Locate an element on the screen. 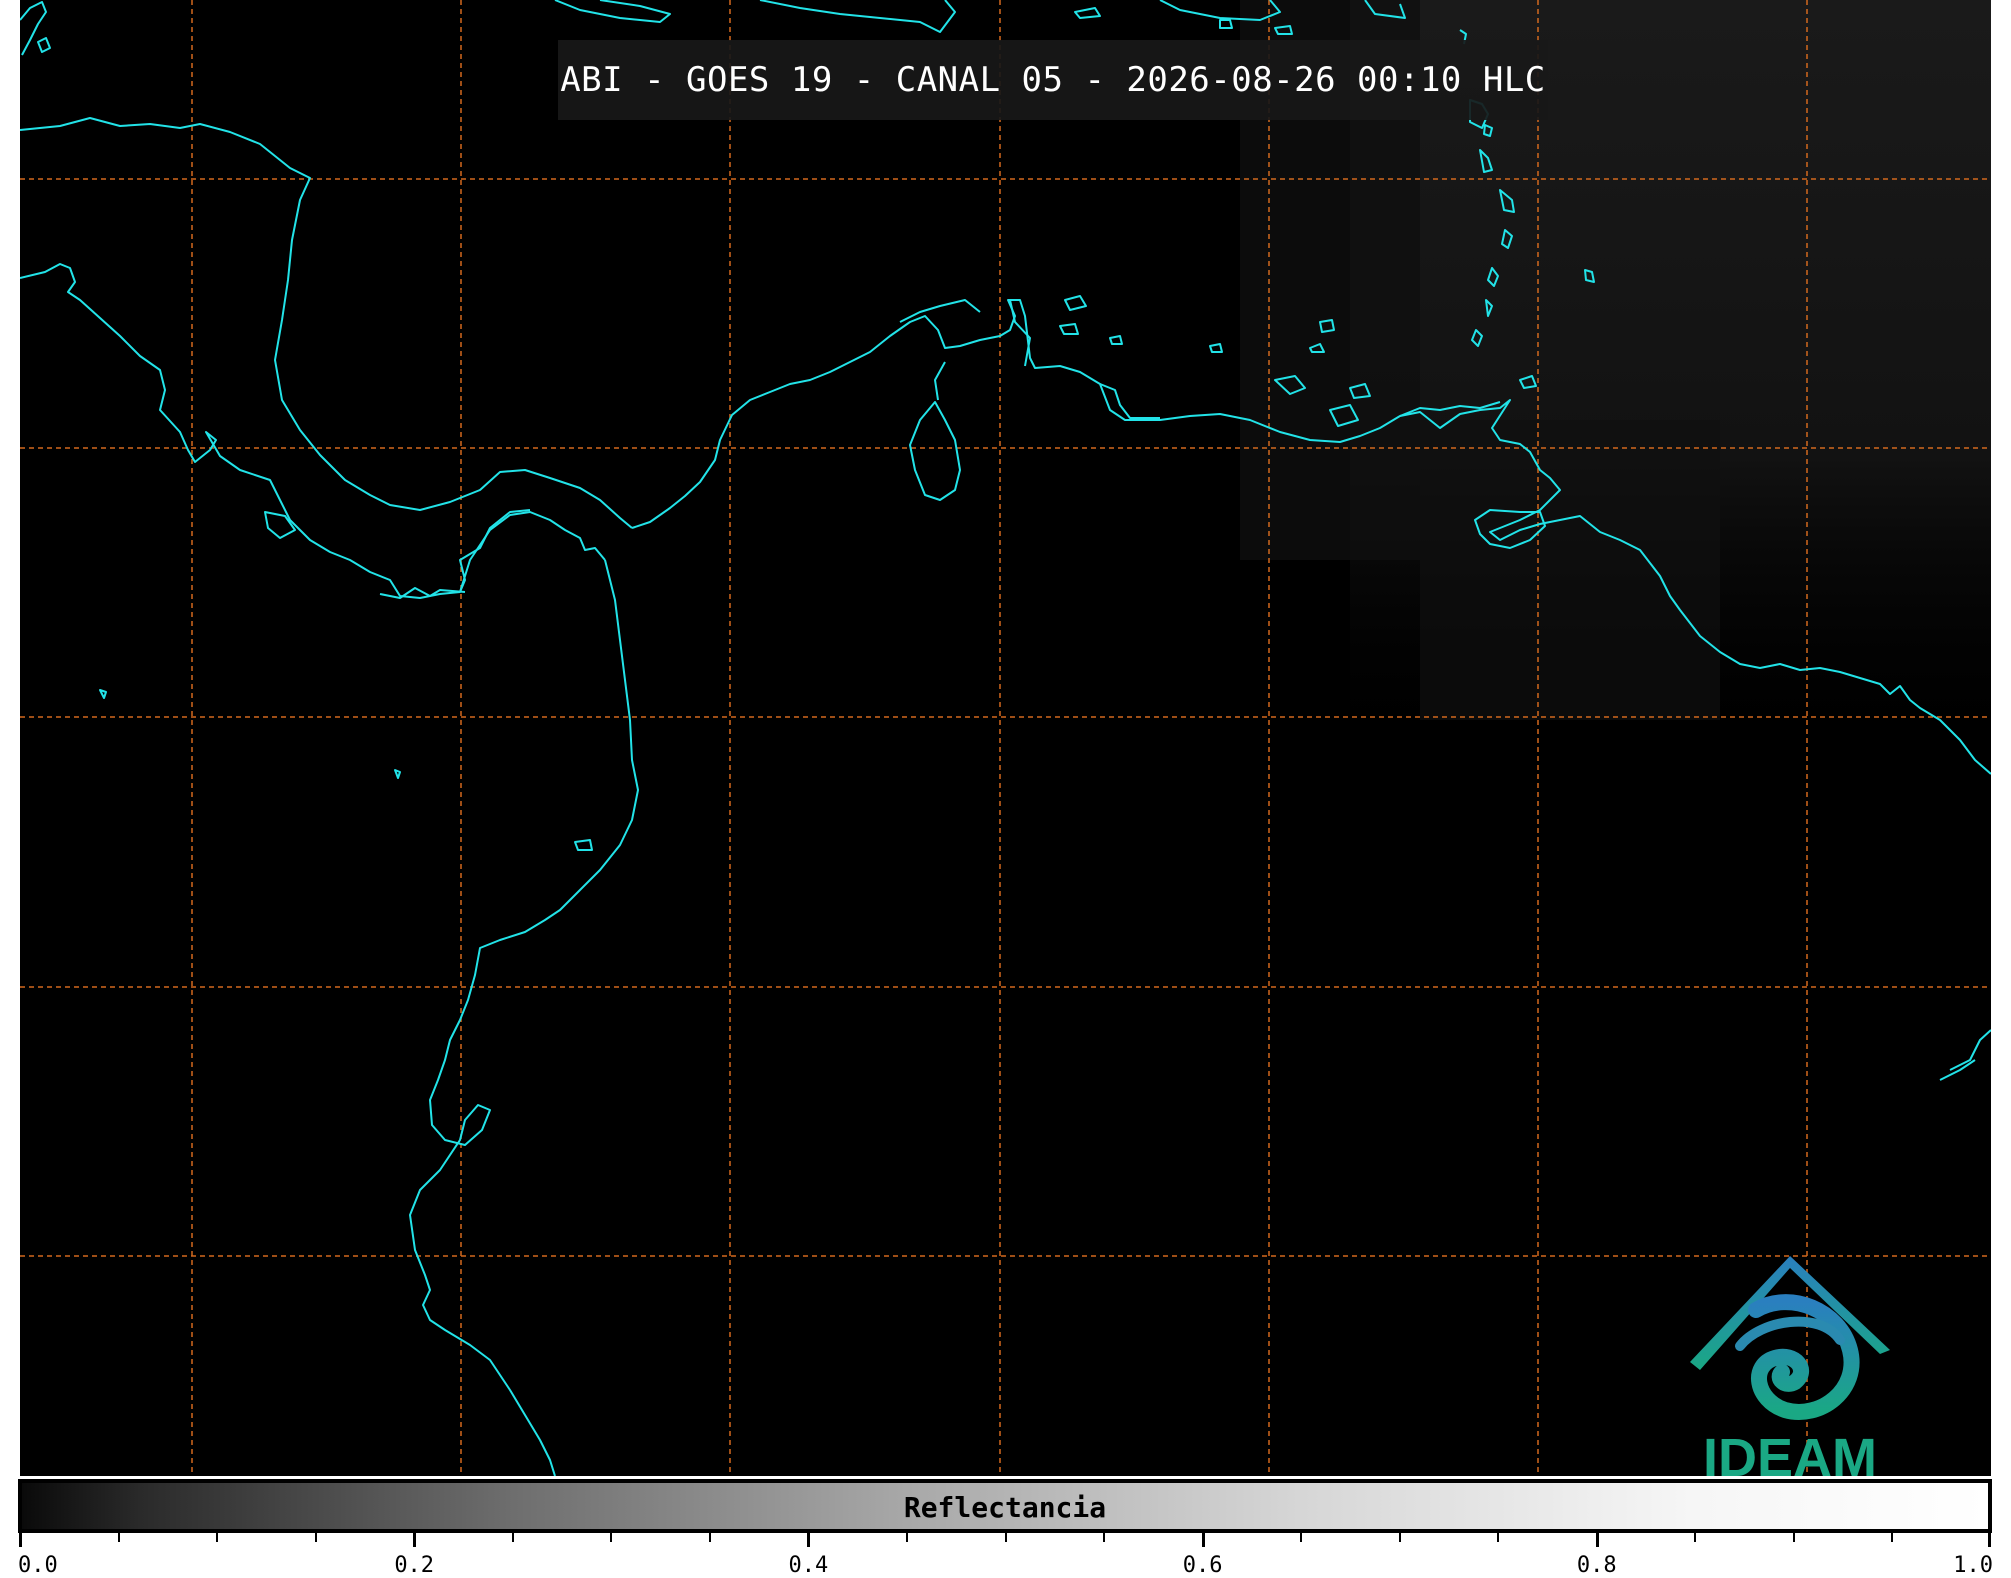 The width and height of the screenshot is (2011, 1578). svg-text: IDEAM is located at coordinates (1790, 1452).